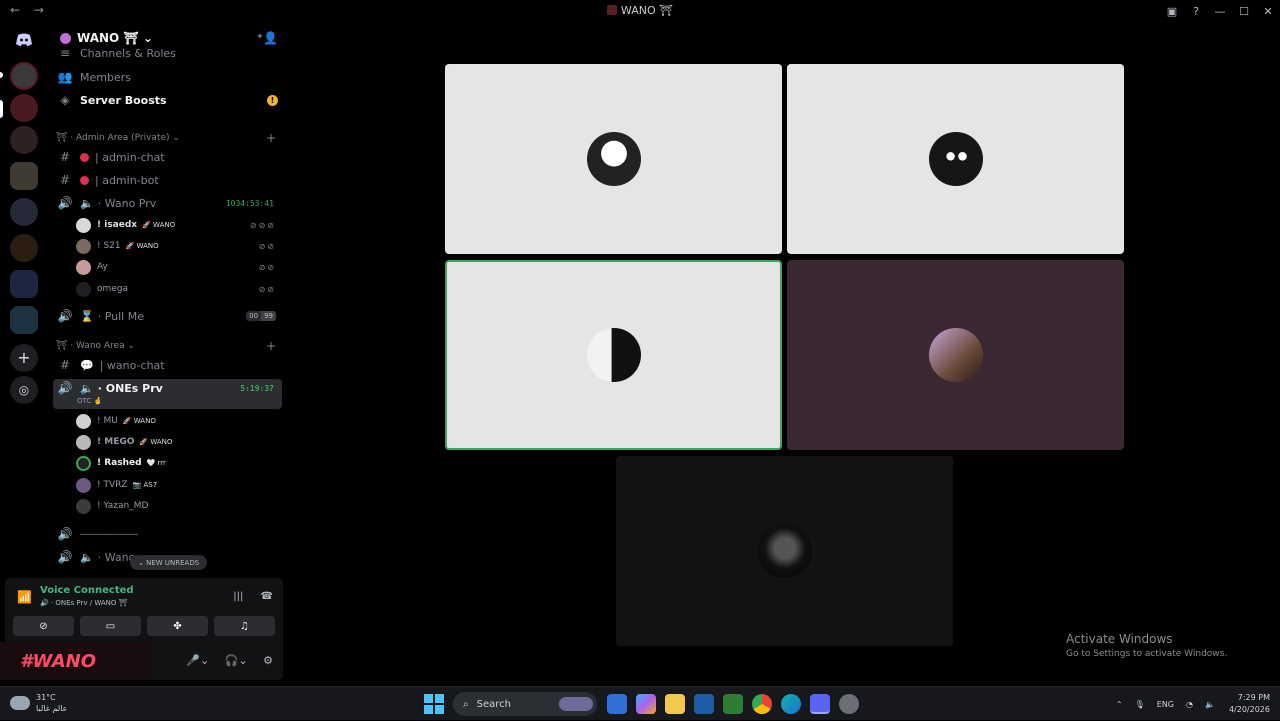 The width and height of the screenshot is (1280, 721). I want to click on discord-home-icon, so click(24, 40).